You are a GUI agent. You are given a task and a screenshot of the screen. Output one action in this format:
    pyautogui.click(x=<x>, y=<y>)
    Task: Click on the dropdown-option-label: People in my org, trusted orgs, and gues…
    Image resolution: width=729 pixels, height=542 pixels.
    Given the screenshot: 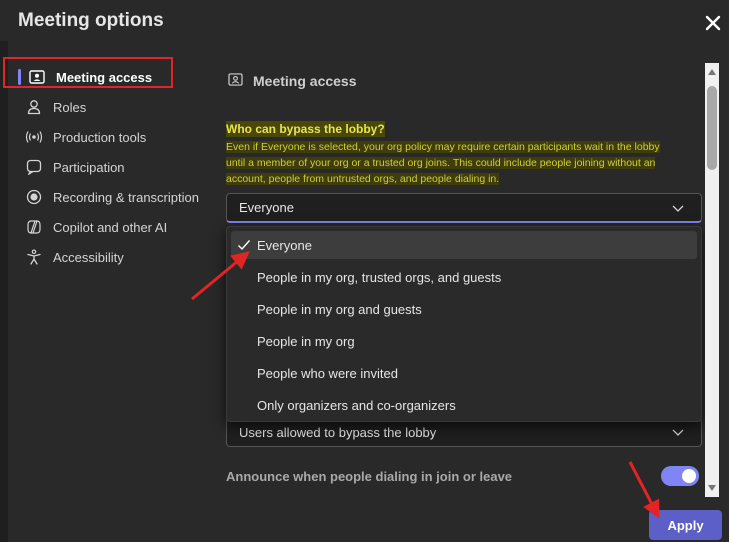 What is the action you would take?
    pyautogui.click(x=379, y=277)
    